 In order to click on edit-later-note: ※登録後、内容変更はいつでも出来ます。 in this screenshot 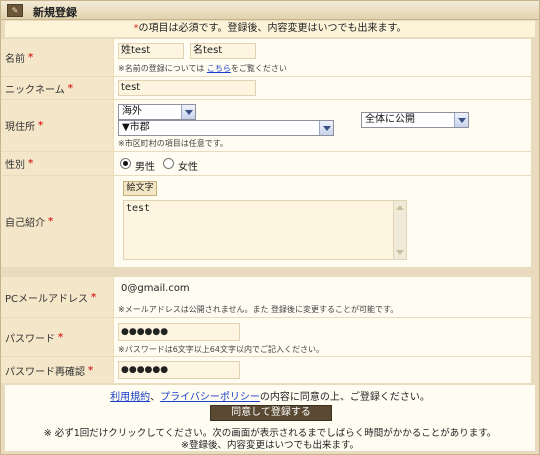, I will do `click(269, 445)`.